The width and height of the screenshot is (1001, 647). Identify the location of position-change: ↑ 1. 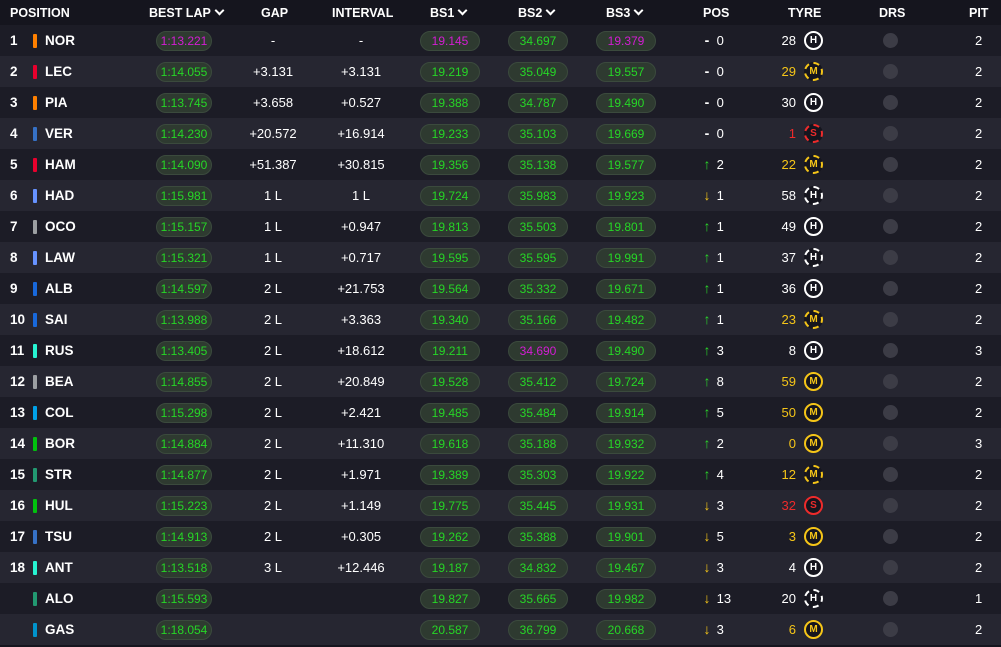
(712, 288).